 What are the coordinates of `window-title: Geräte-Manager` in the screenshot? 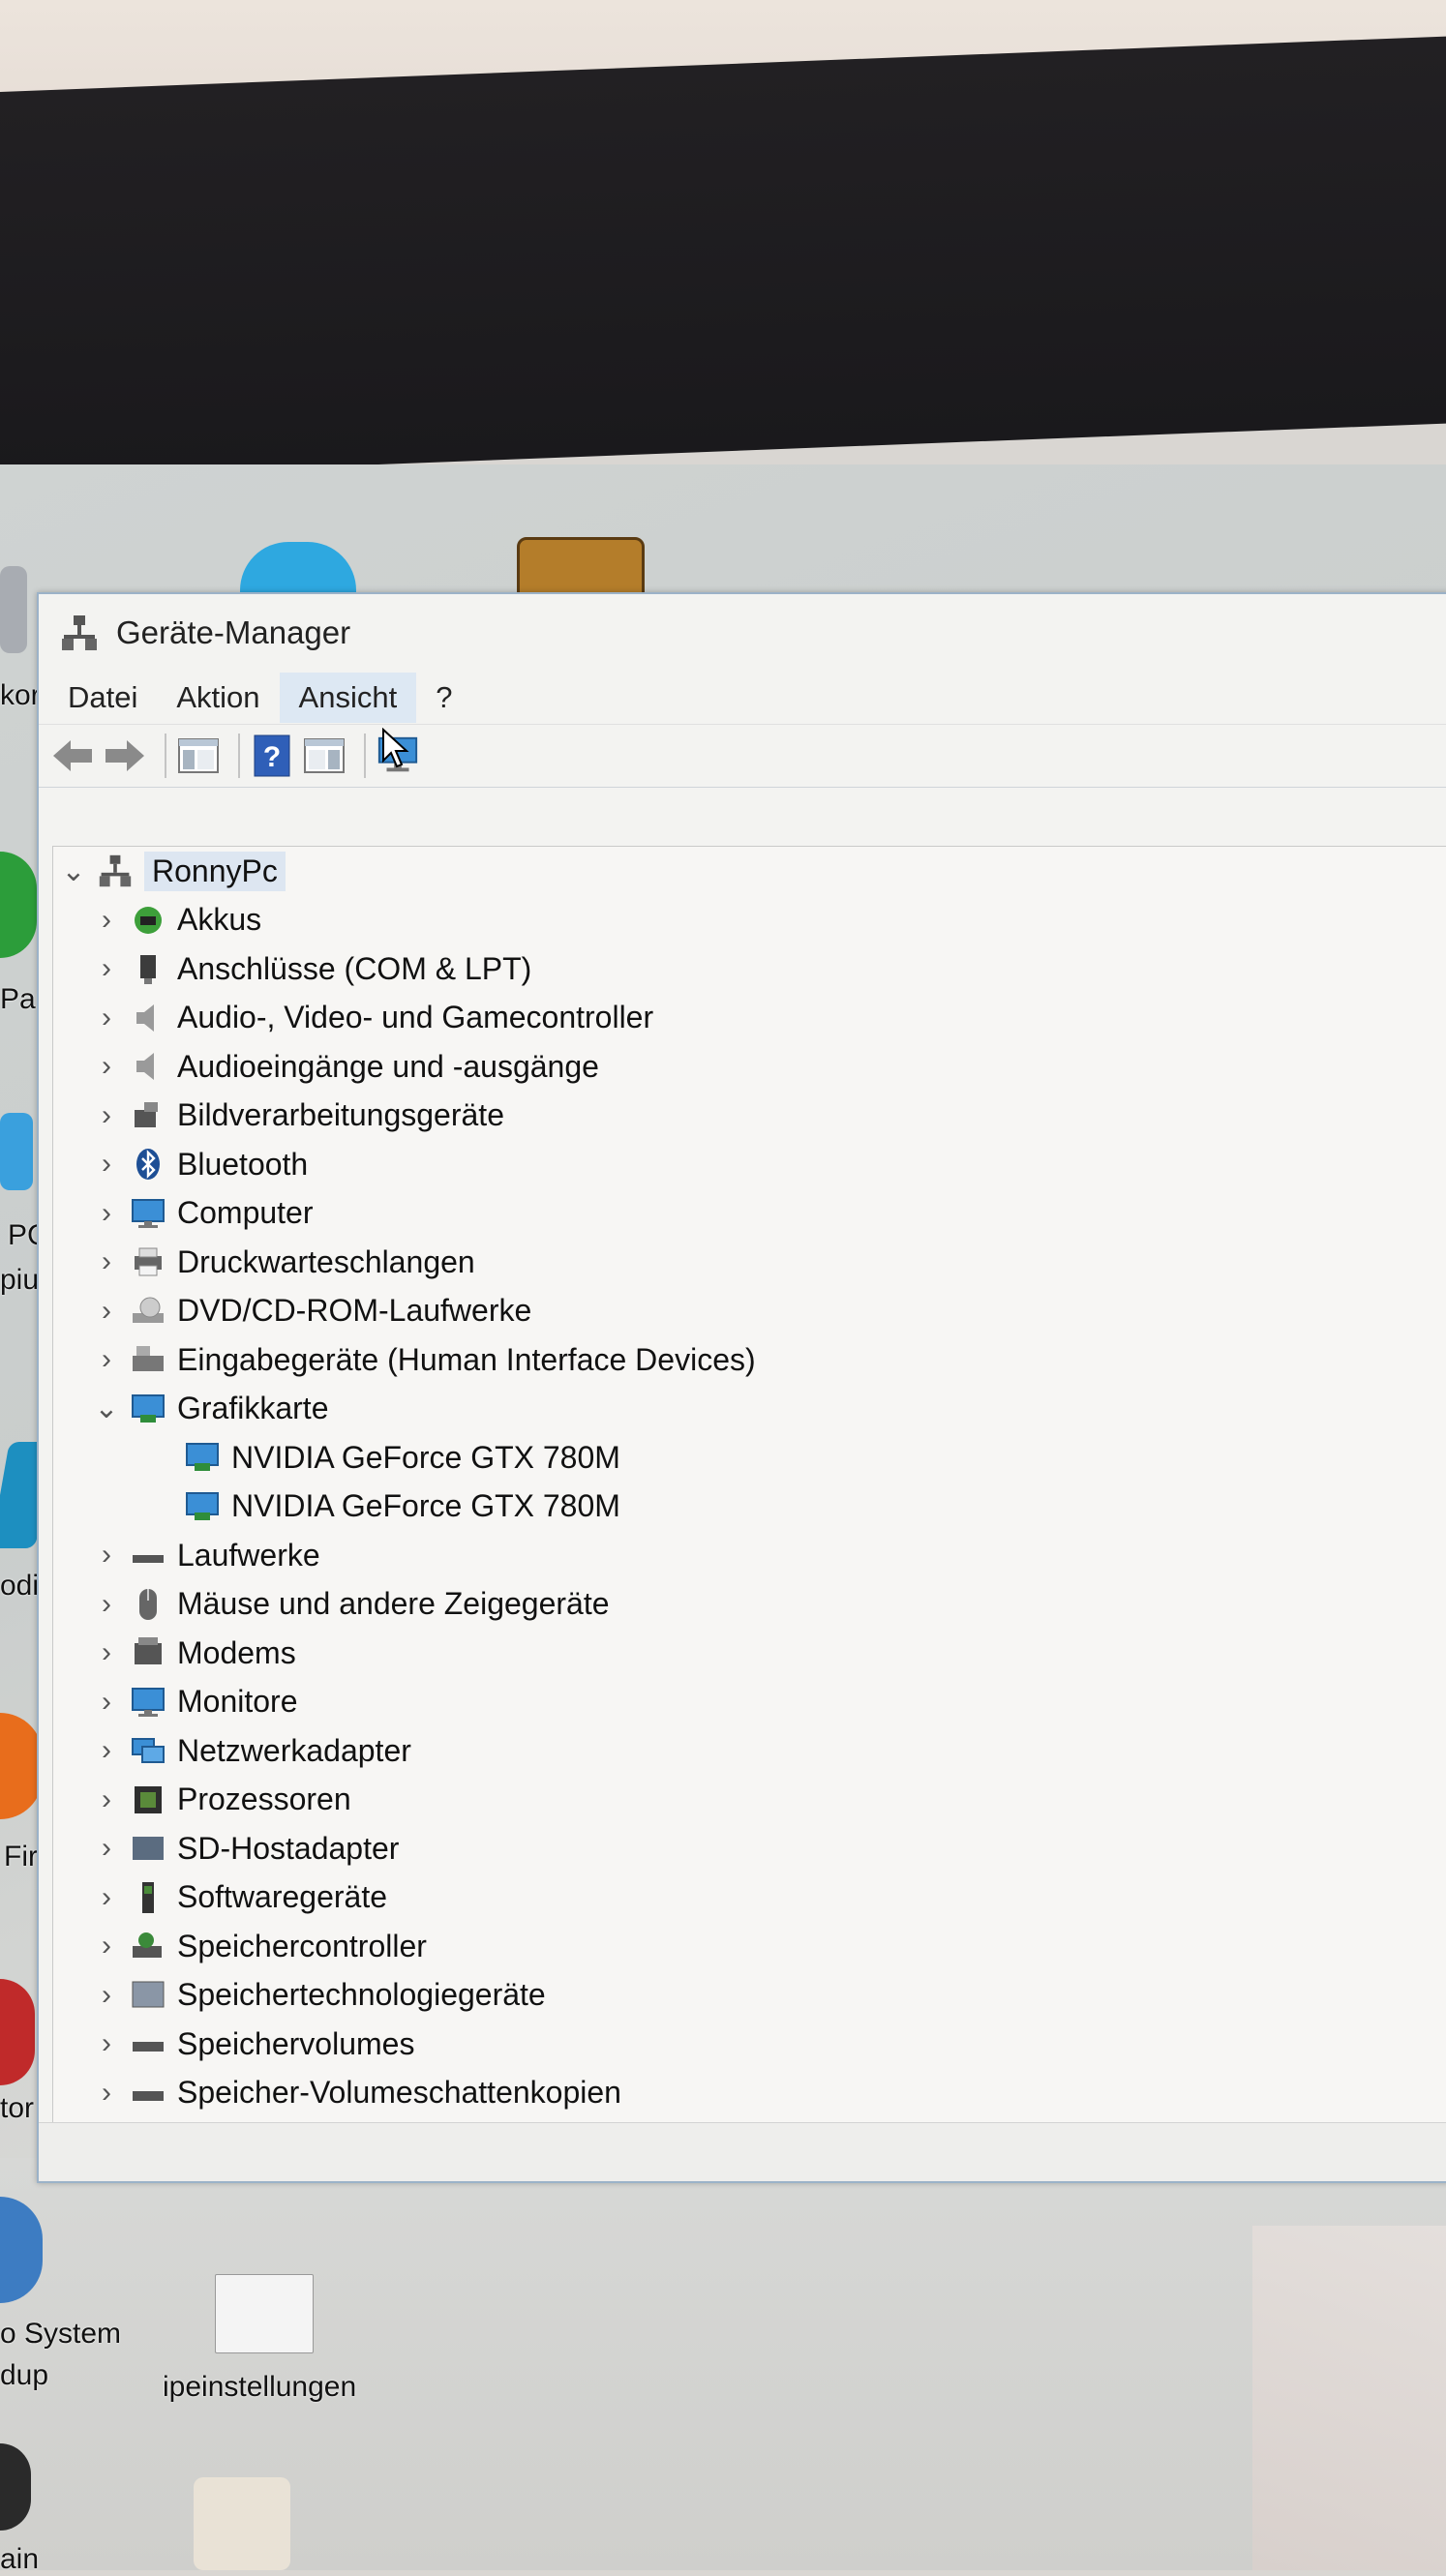 It's located at (234, 632).